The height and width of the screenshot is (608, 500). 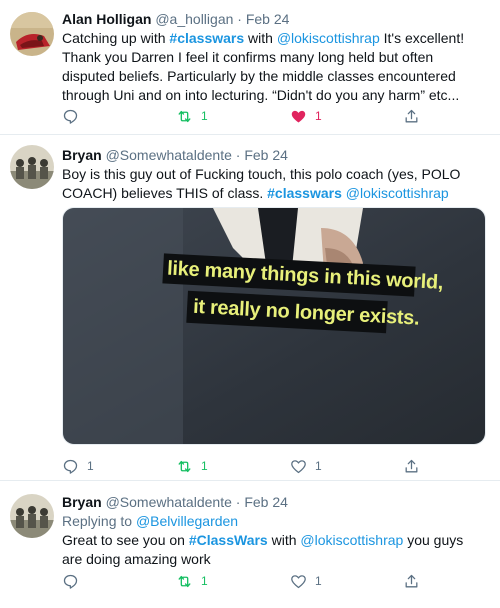 What do you see at coordinates (125, 540) in the screenshot?
I see `text-segment: Great to see you on` at bounding box center [125, 540].